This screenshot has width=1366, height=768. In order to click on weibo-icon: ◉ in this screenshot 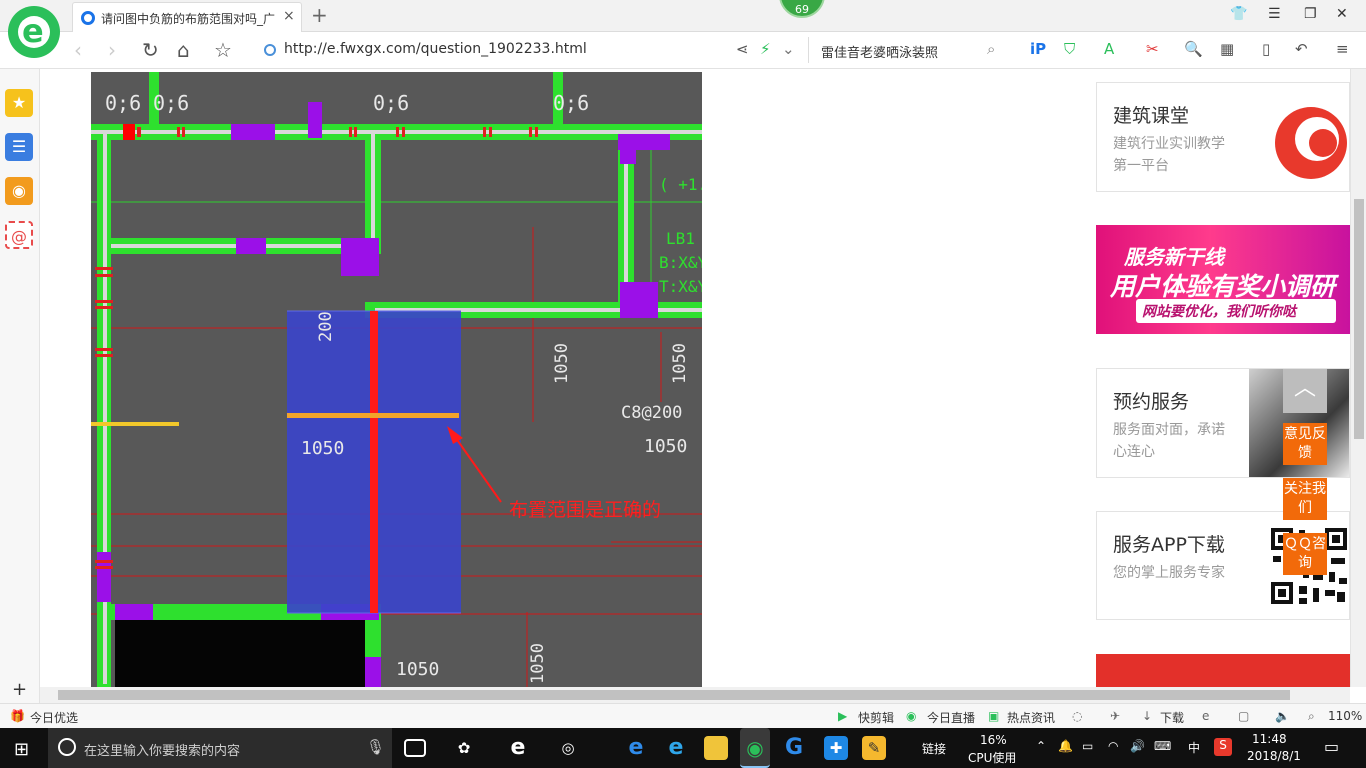, I will do `click(19, 191)`.